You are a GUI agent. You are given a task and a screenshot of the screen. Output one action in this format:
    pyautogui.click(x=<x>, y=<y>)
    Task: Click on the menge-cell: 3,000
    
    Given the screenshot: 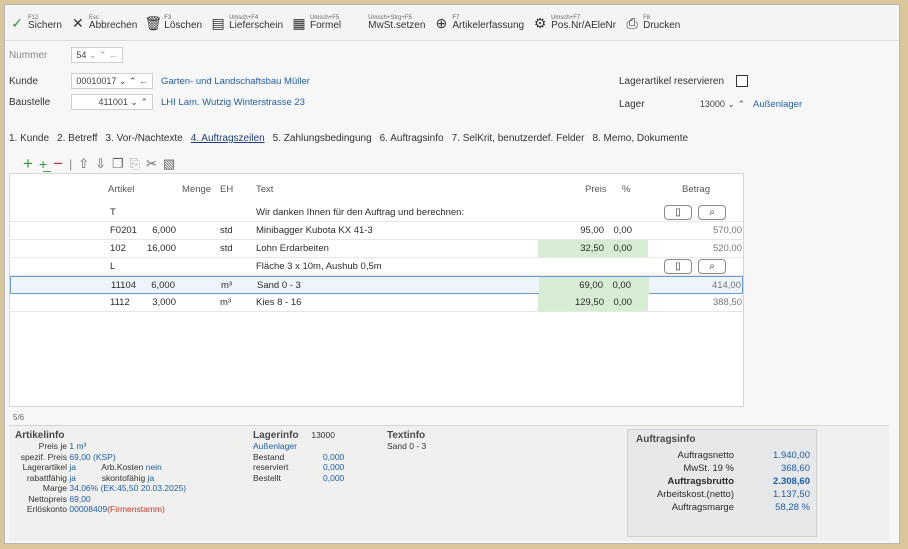 What is the action you would take?
    pyautogui.click(x=164, y=302)
    